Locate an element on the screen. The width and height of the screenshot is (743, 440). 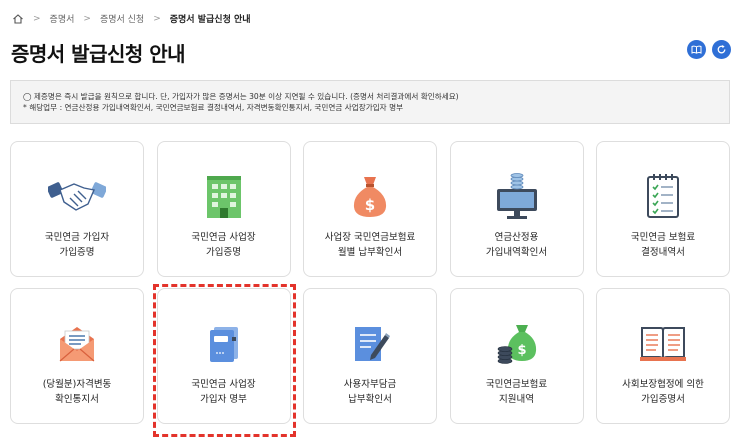
card-premium-decision-statement: 국민연금 보험료결정내역서 is located at coordinates (663, 209).